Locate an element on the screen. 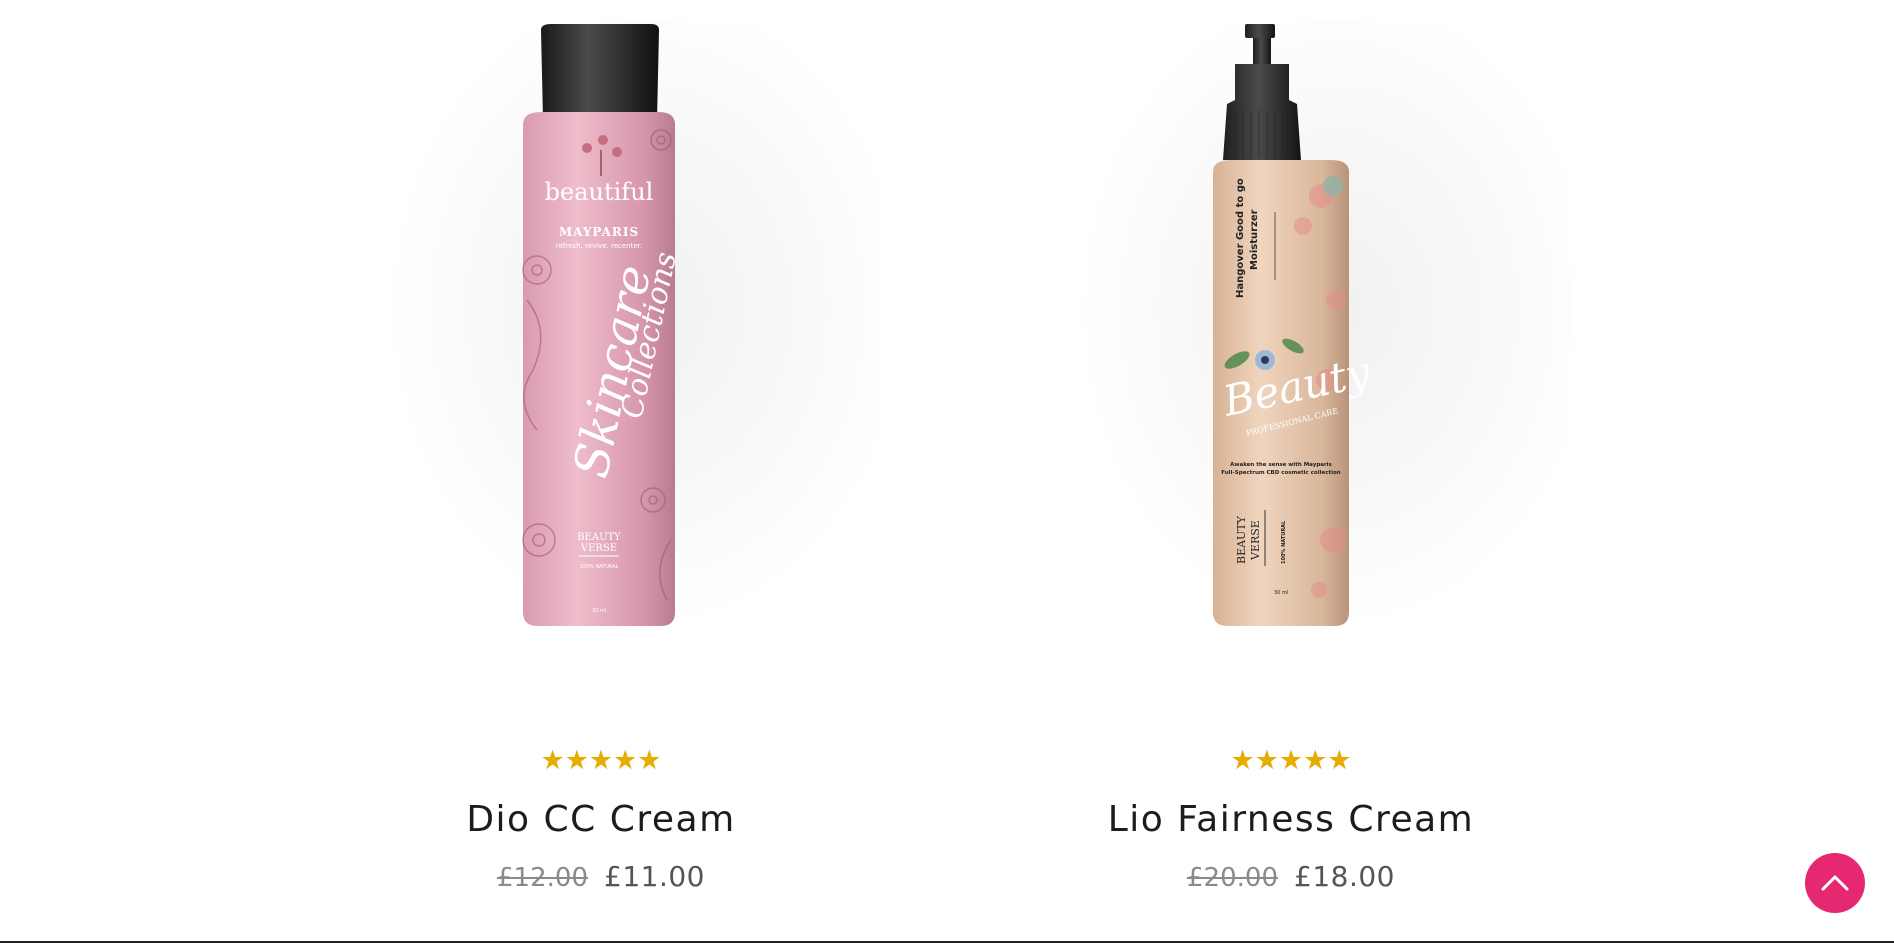  product-name: Lio Fairness Cream is located at coordinates (1291, 820).